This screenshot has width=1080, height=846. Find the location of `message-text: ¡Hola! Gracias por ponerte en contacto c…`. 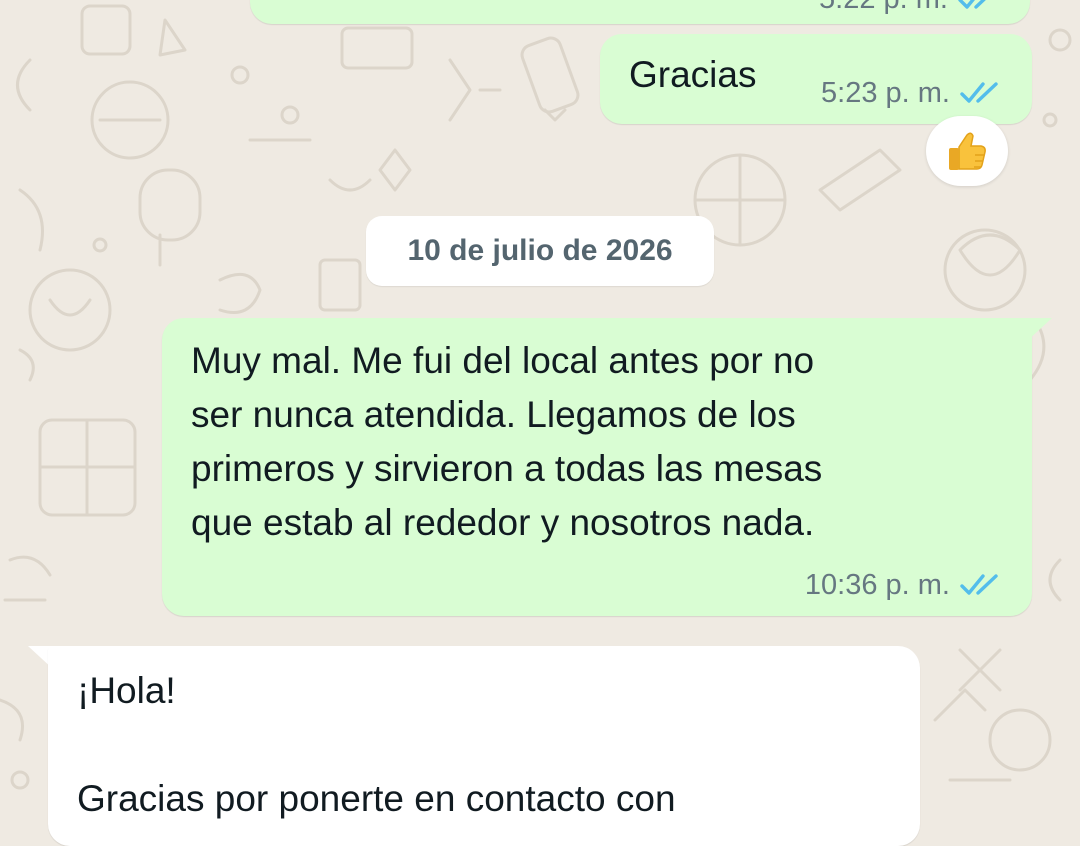

message-text: ¡Hola! Gracias por ponerte en contacto c… is located at coordinates (376, 744).